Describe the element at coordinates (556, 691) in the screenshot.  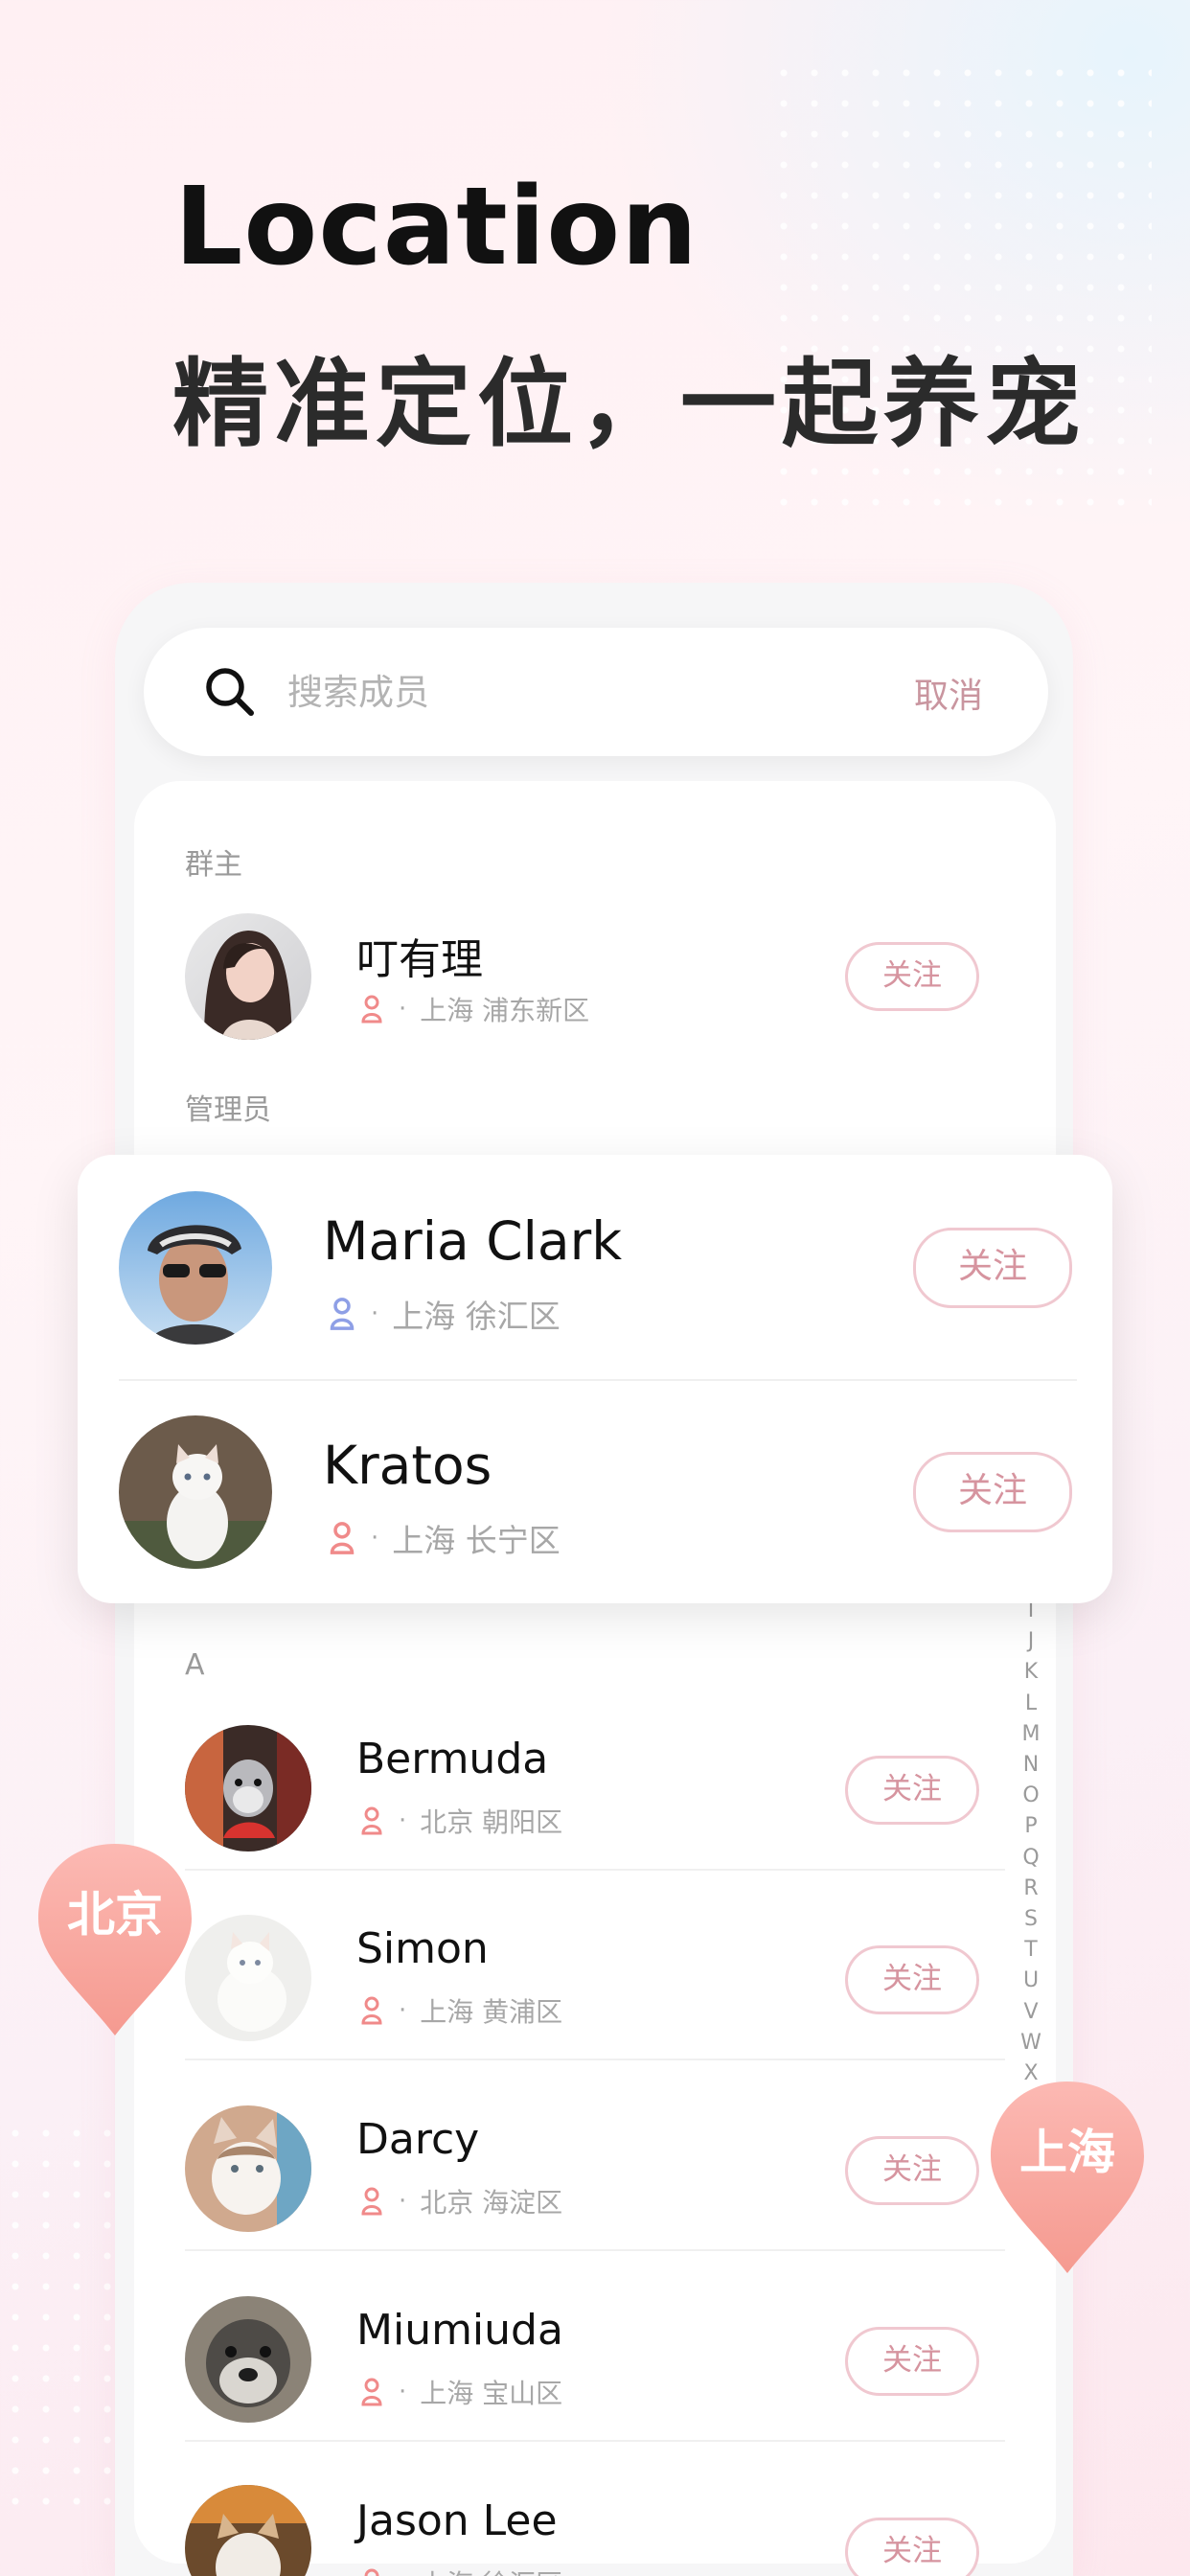
I see `search-input` at that location.